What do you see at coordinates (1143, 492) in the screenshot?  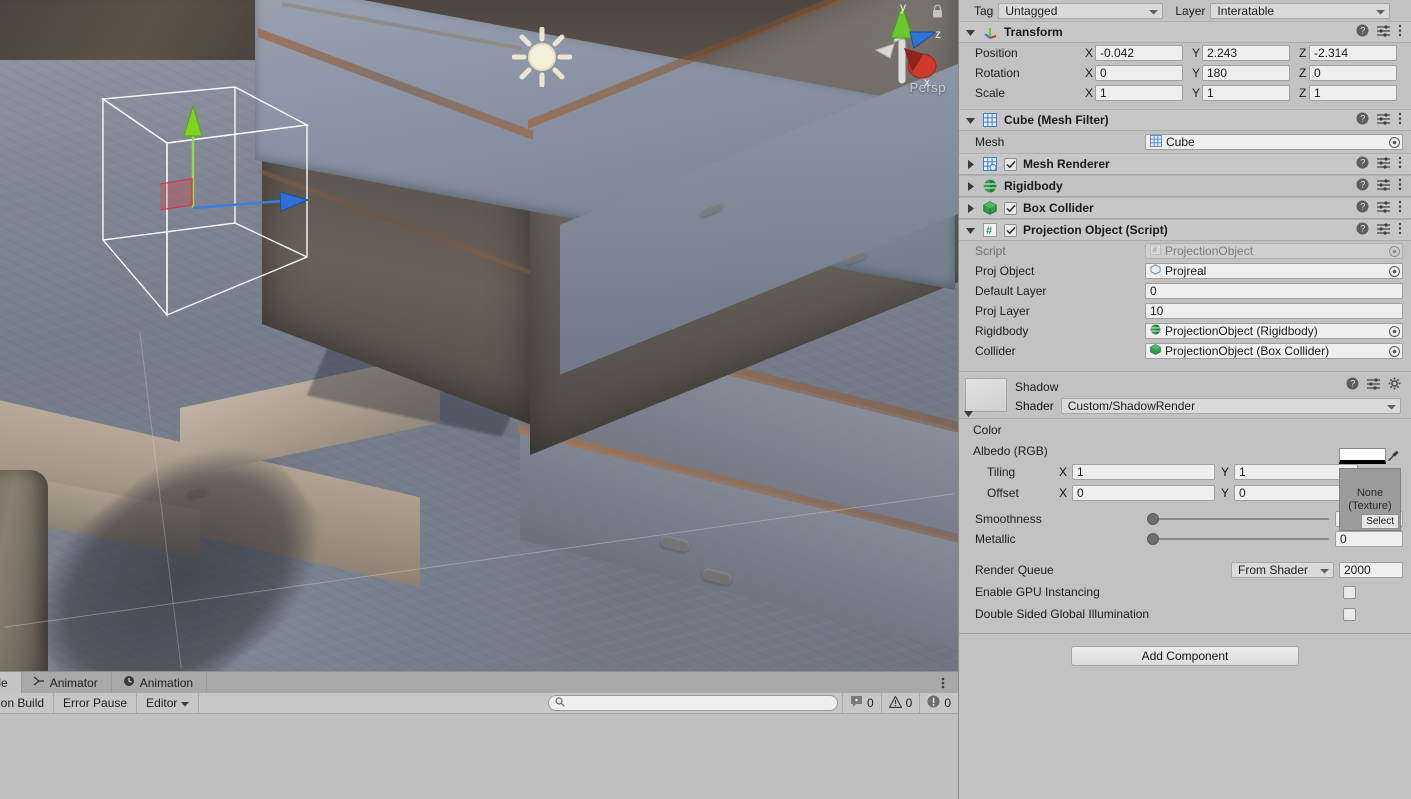 I see `offset-x-field: 0` at bounding box center [1143, 492].